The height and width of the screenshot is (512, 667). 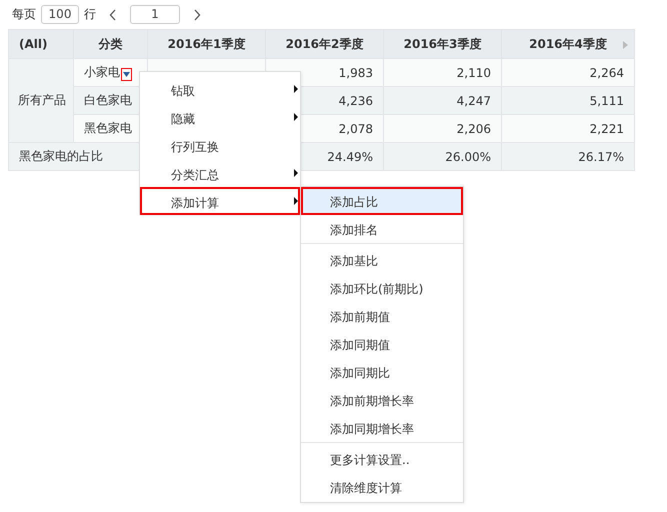 I want to click on menu-item: 添加计算, so click(x=220, y=201).